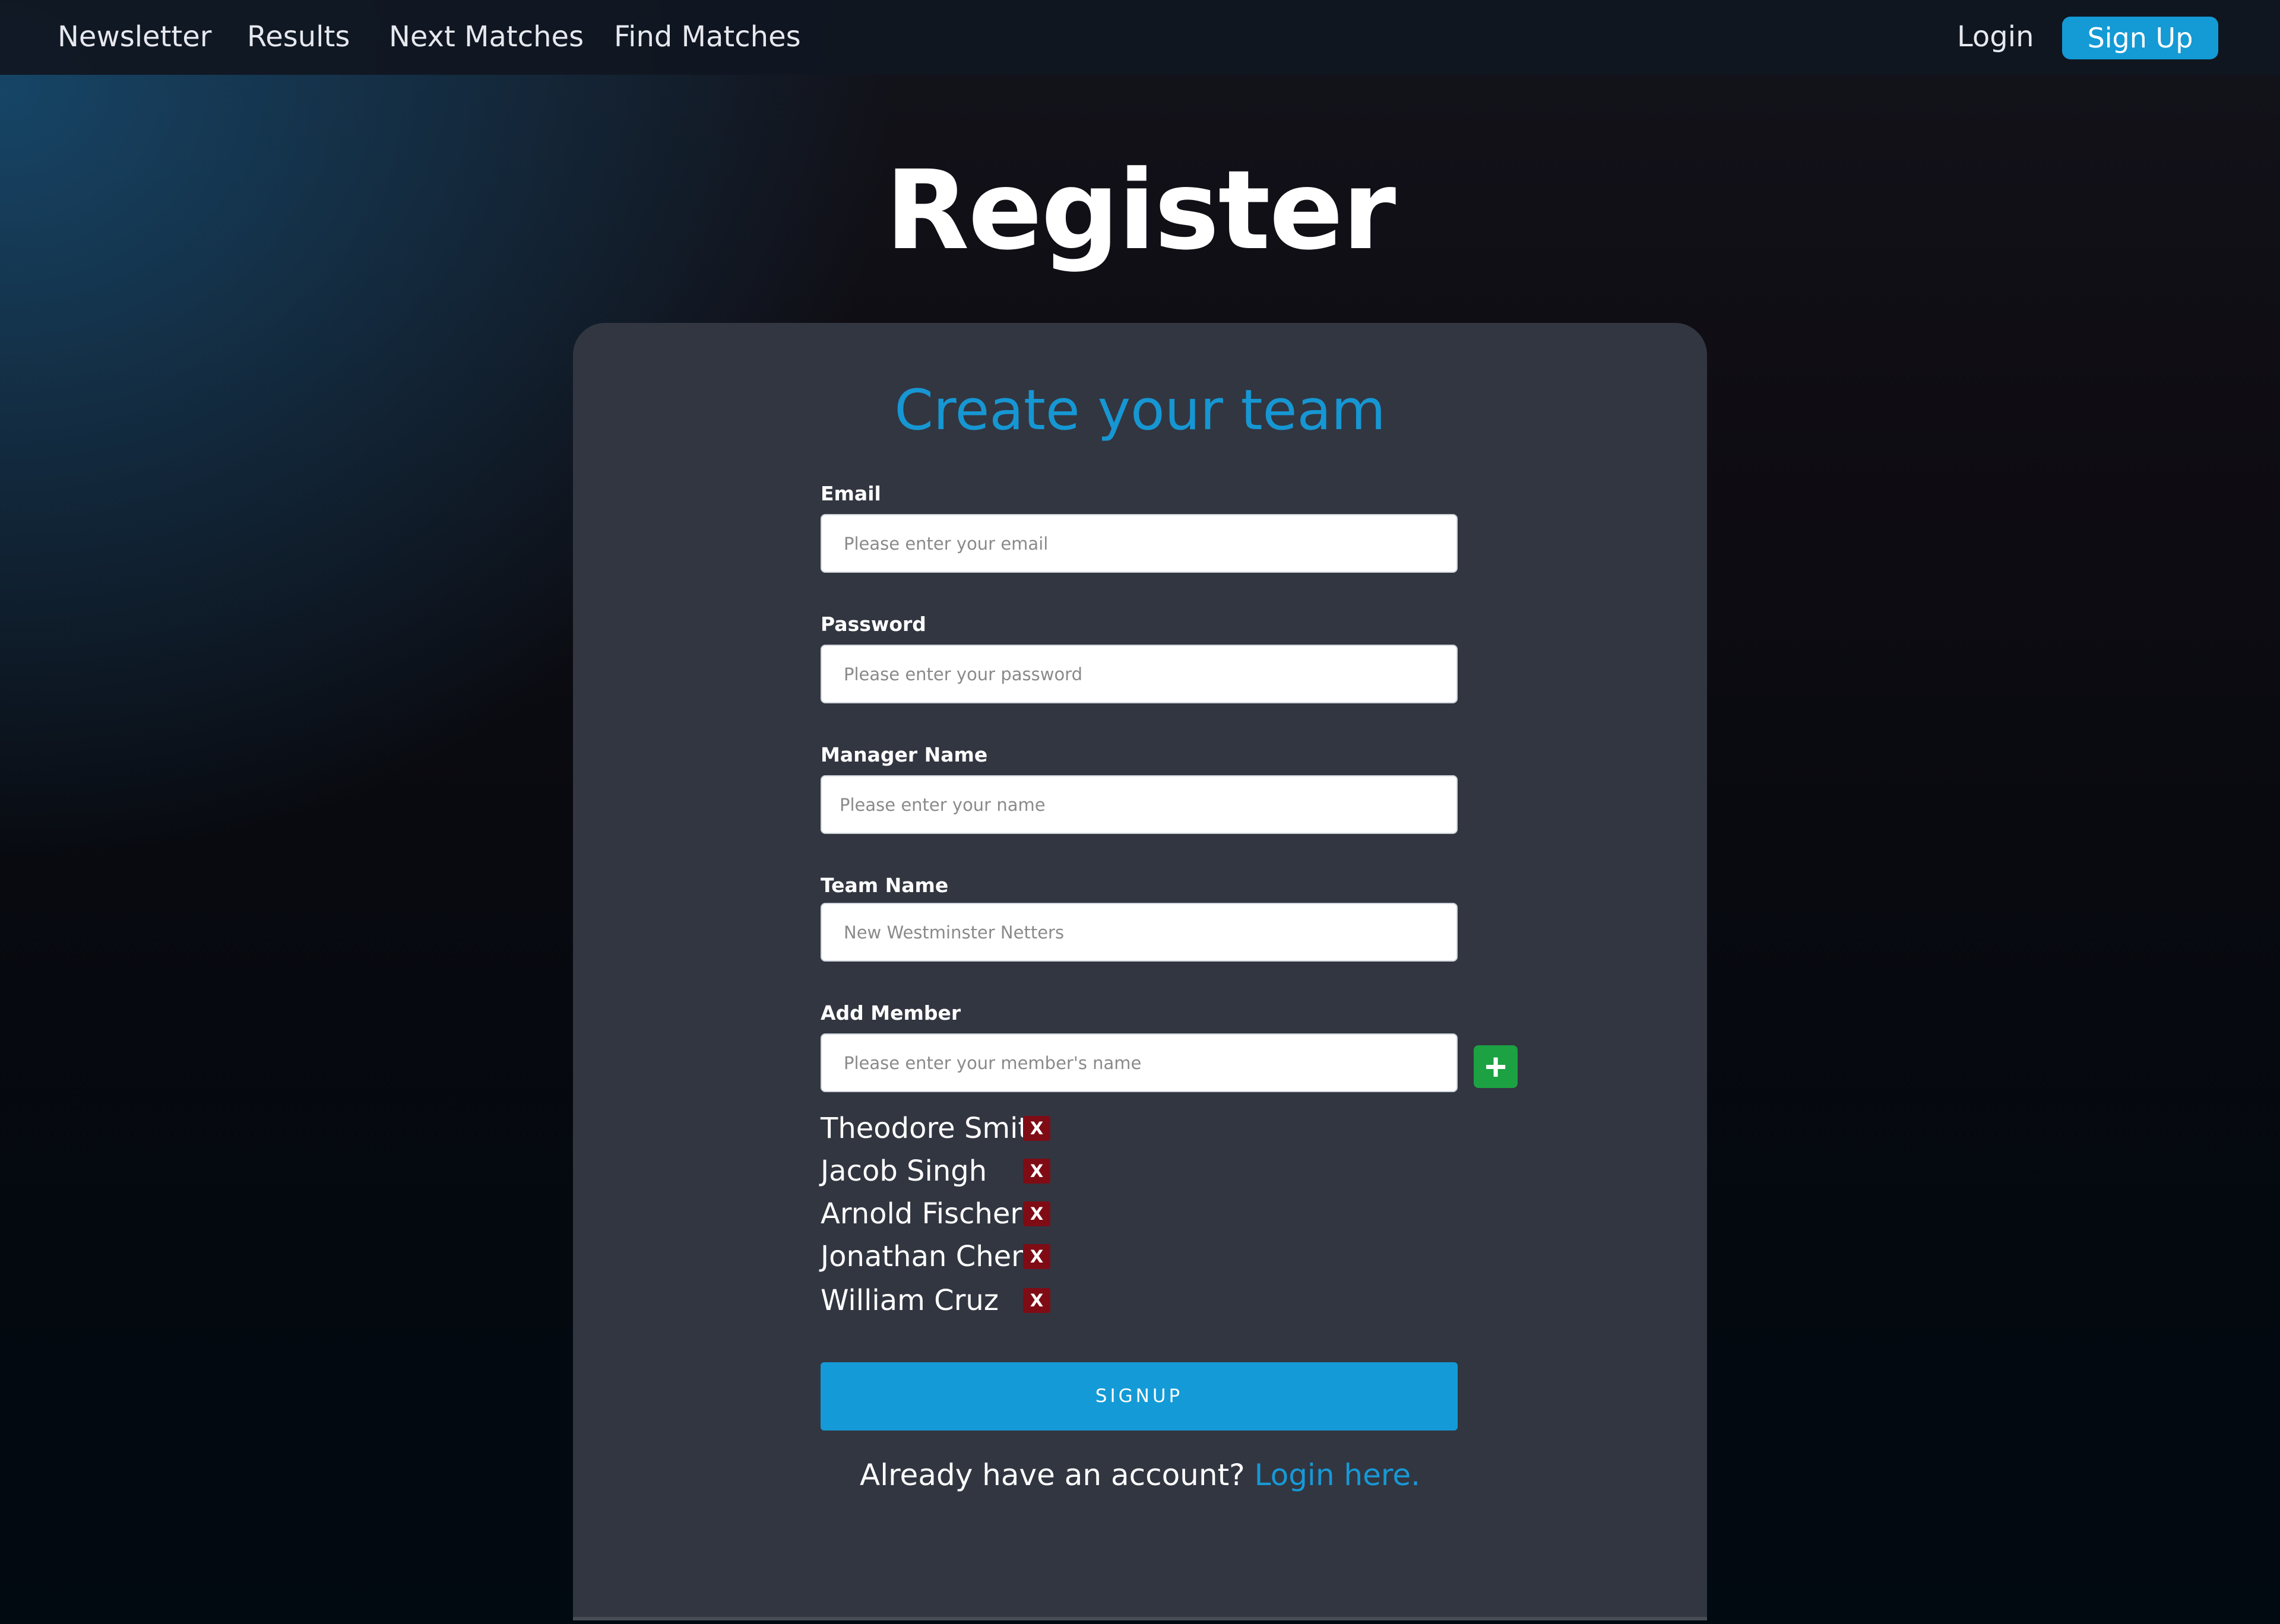  What do you see at coordinates (1139, 932) in the screenshot?
I see `team-name-input` at bounding box center [1139, 932].